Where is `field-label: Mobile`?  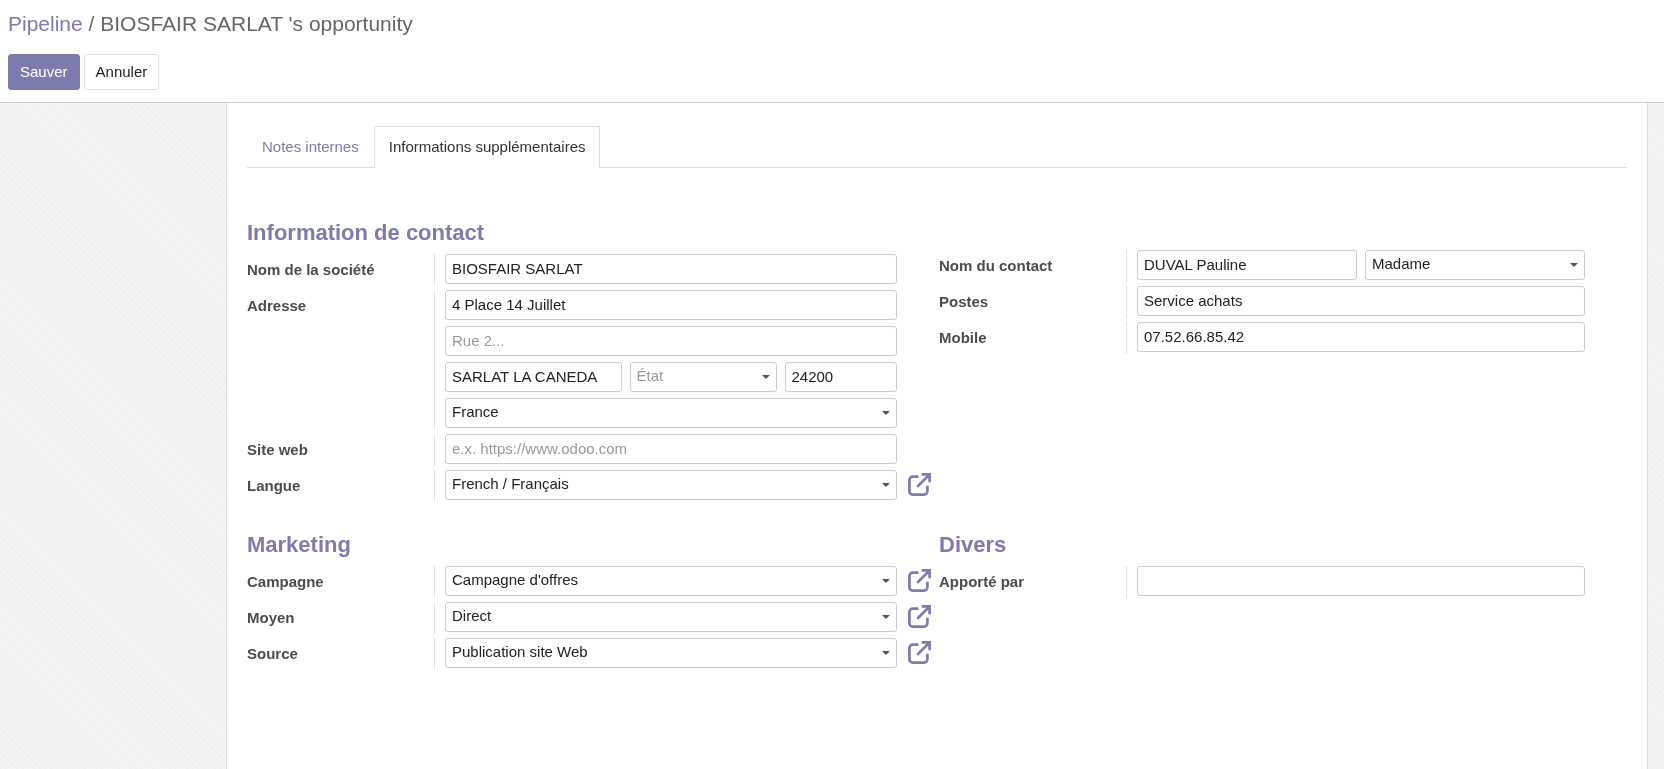 field-label: Mobile is located at coordinates (963, 337).